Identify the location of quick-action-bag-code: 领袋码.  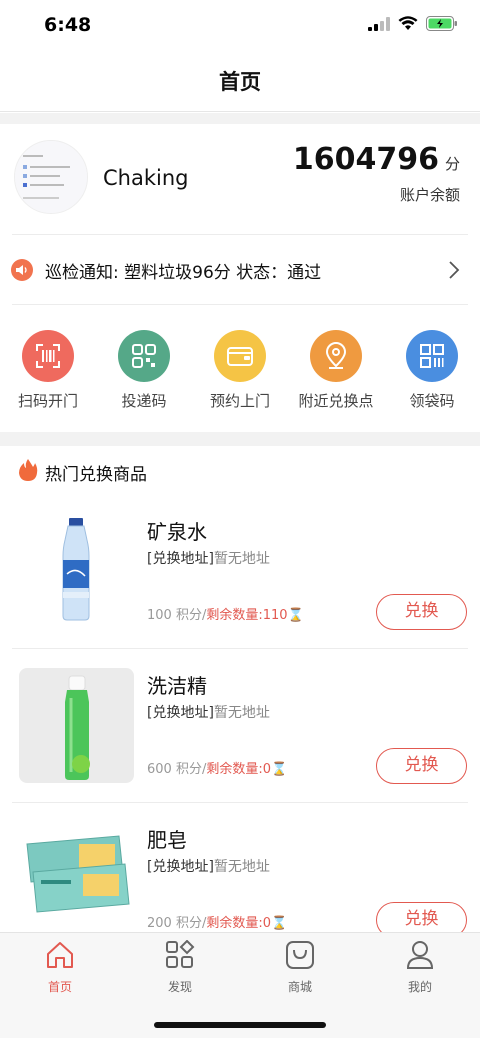
(432, 370).